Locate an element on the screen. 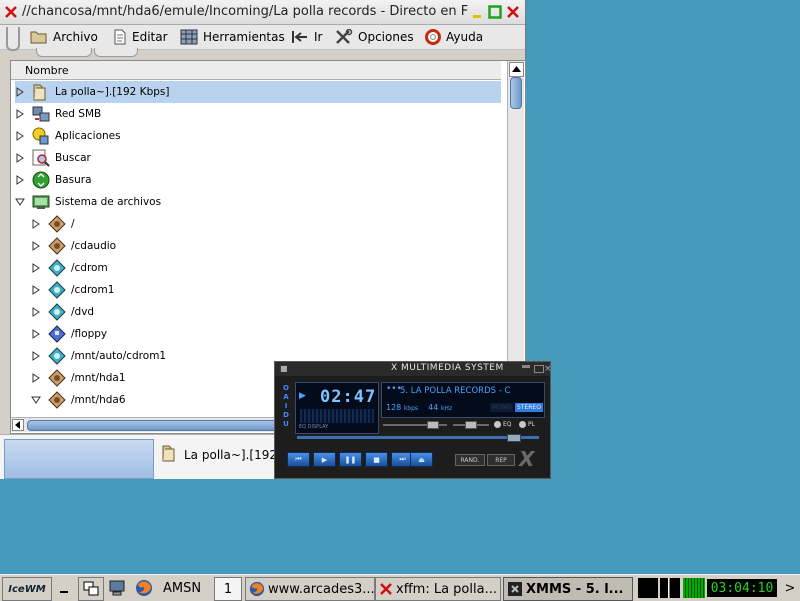  clutterbar-letter: I is located at coordinates (286, 406).